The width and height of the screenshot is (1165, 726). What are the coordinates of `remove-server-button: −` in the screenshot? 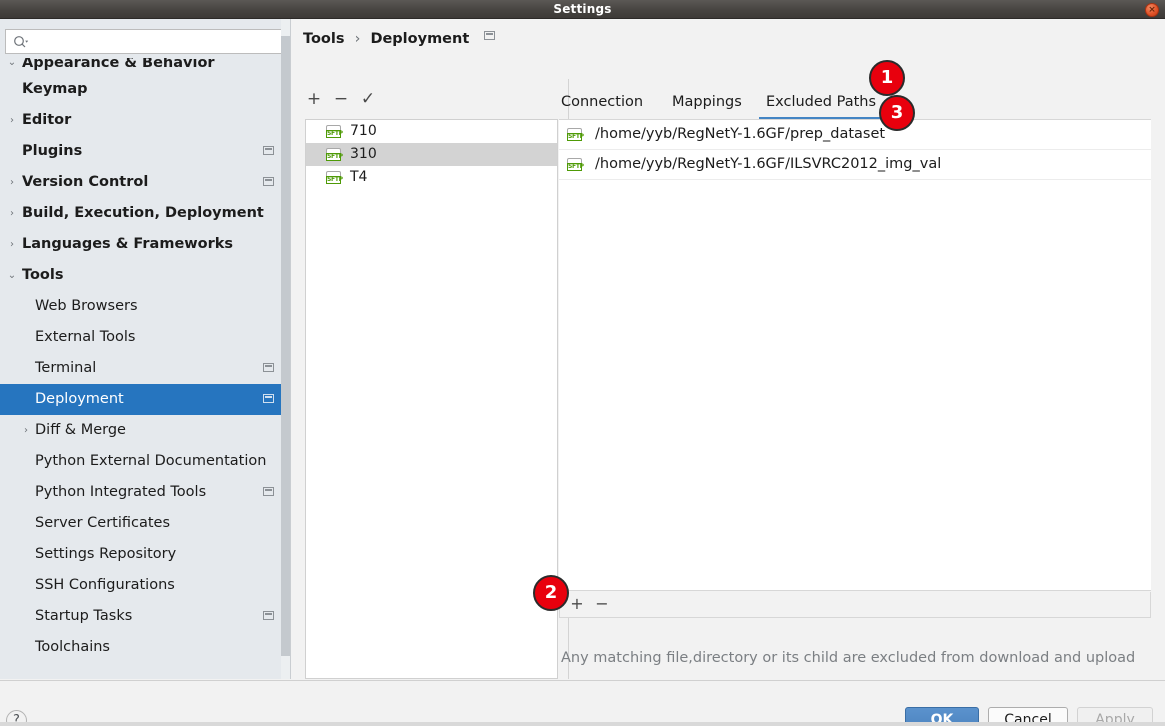 It's located at (341, 100).